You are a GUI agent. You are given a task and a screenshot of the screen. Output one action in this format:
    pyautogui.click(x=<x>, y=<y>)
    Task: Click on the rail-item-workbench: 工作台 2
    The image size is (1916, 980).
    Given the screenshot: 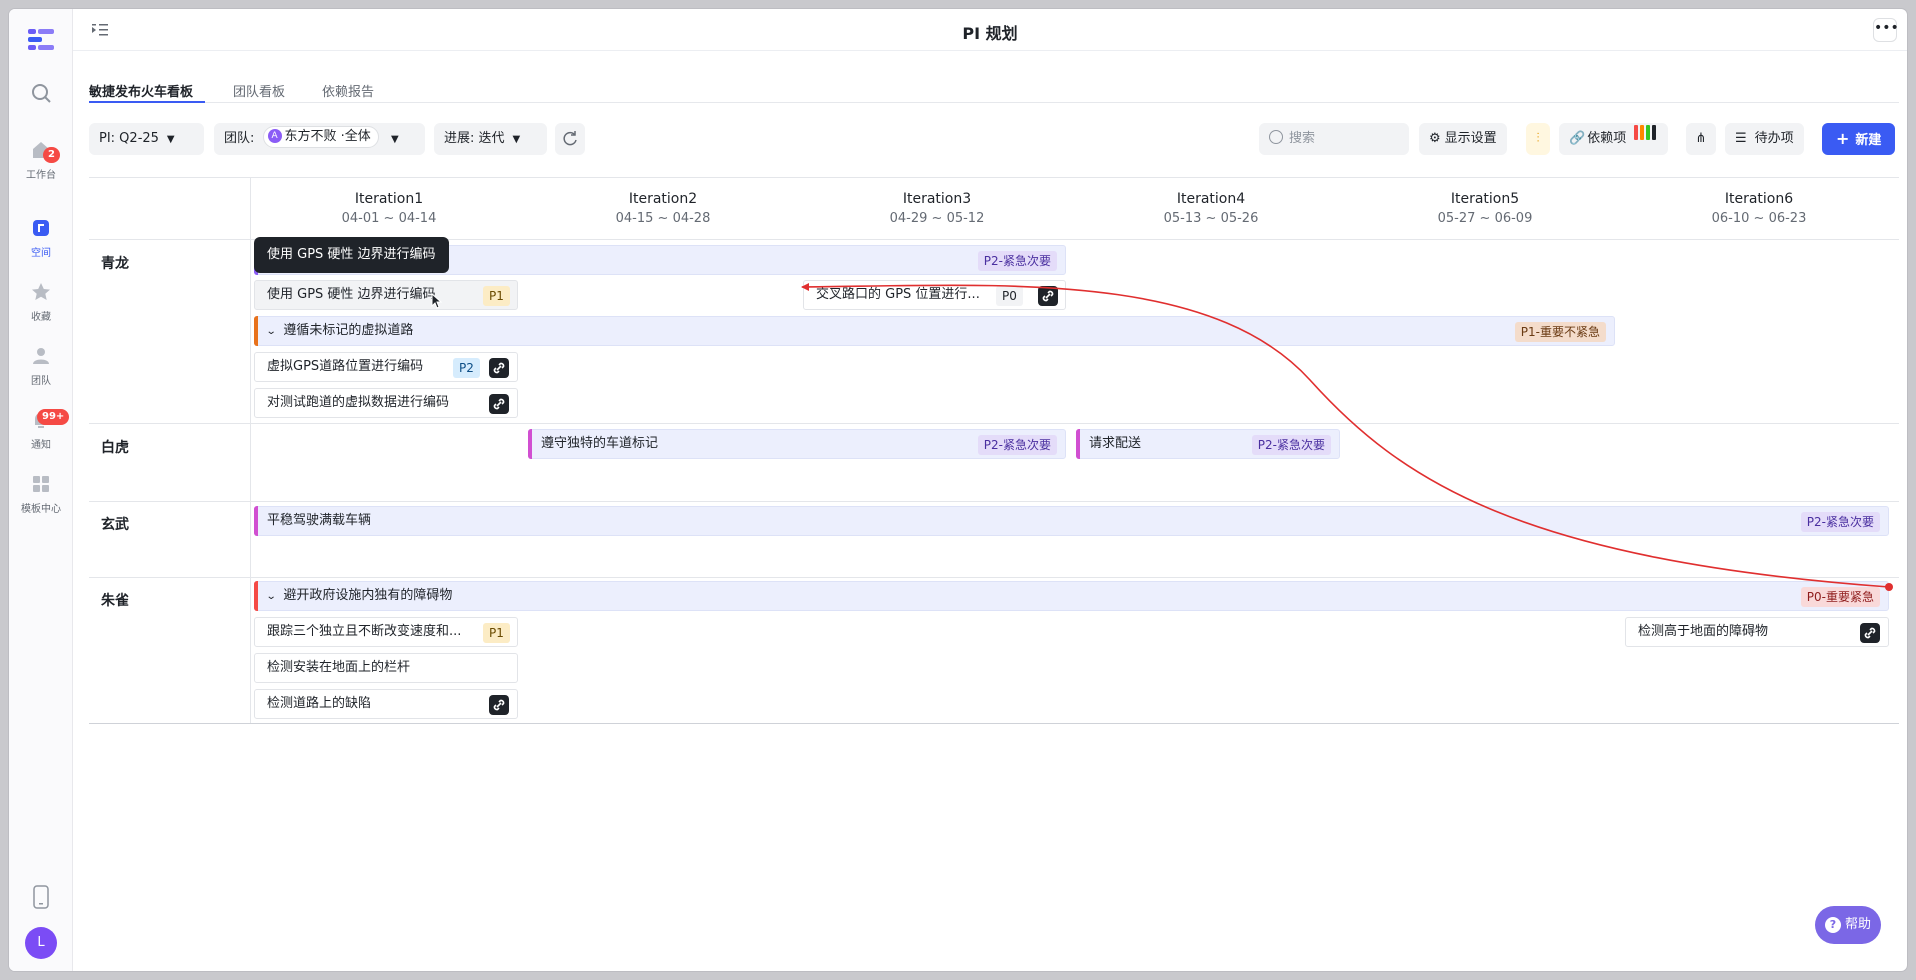 What is the action you would take?
    pyautogui.click(x=41, y=160)
    